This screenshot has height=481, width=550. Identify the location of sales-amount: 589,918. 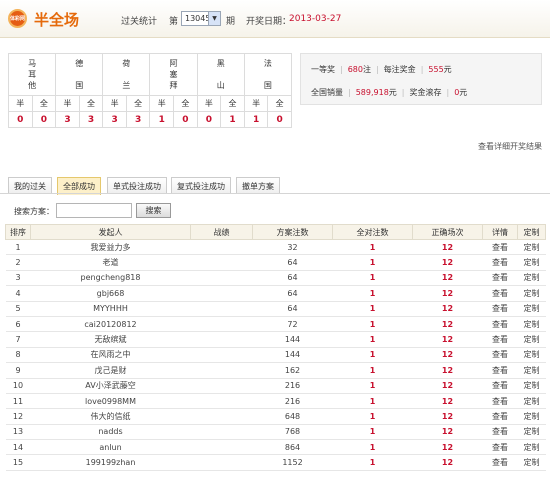
(372, 92).